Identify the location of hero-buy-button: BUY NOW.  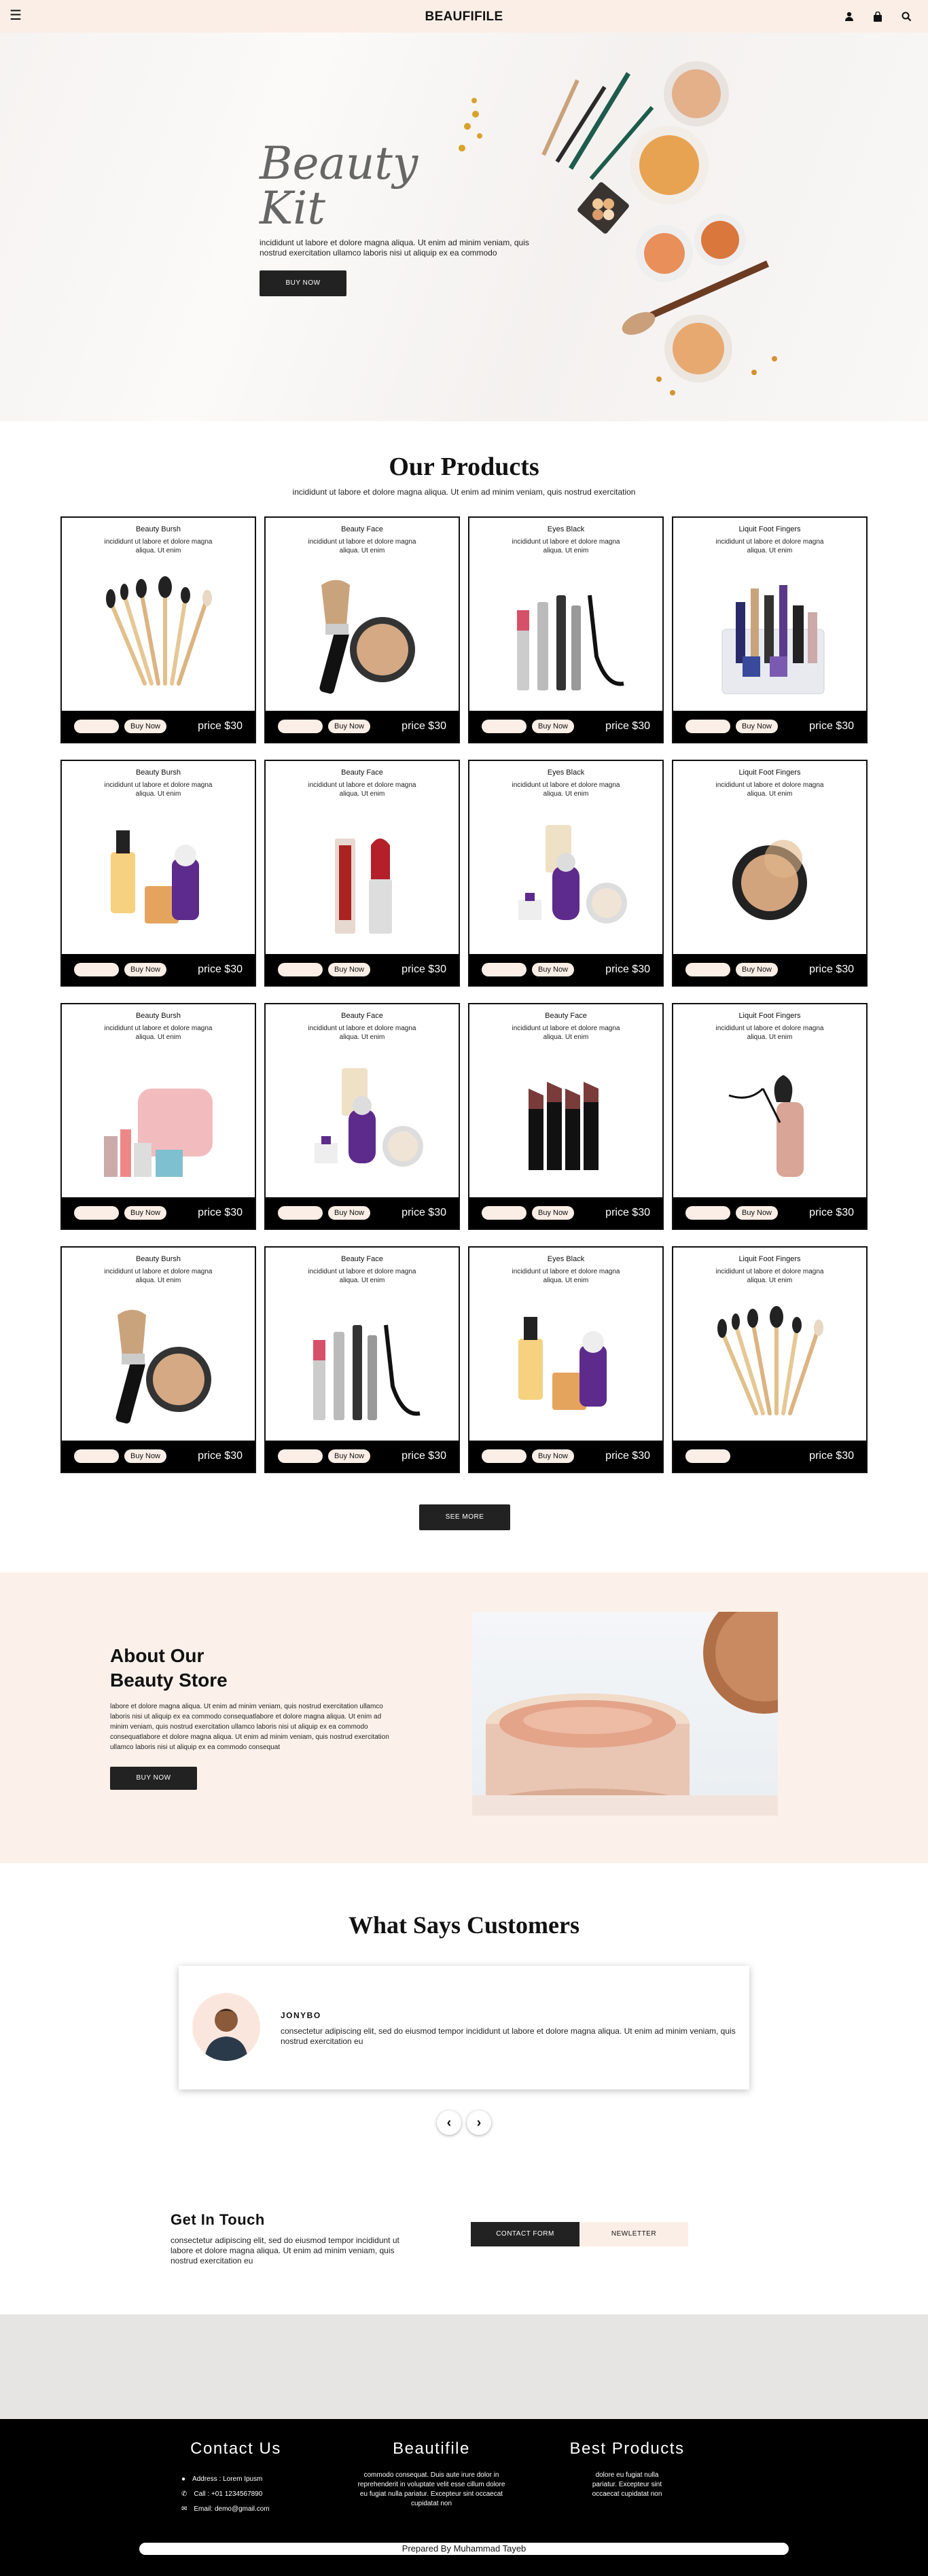
(303, 283).